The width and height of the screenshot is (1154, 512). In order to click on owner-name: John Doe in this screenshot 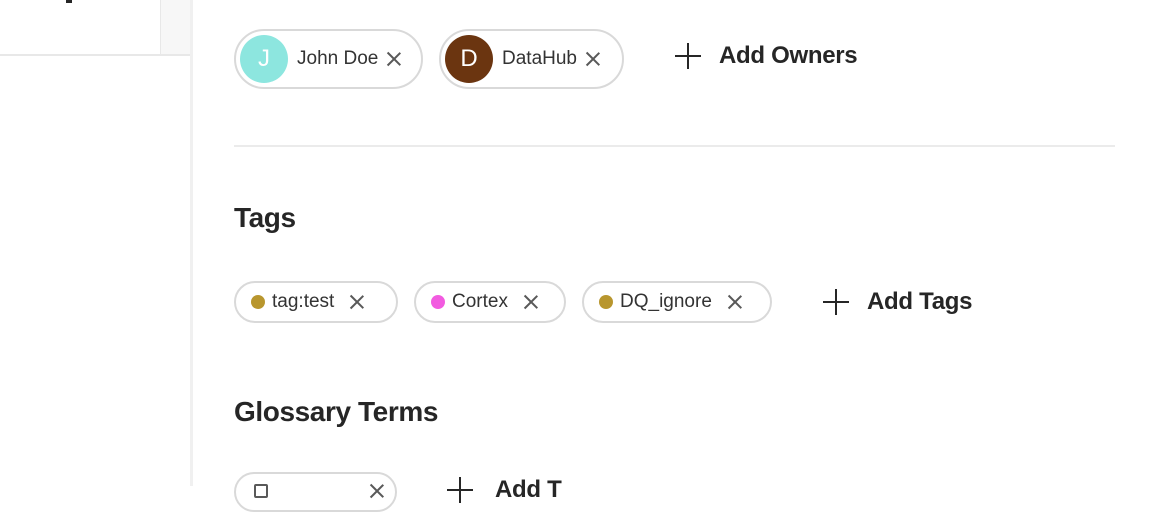, I will do `click(338, 58)`.